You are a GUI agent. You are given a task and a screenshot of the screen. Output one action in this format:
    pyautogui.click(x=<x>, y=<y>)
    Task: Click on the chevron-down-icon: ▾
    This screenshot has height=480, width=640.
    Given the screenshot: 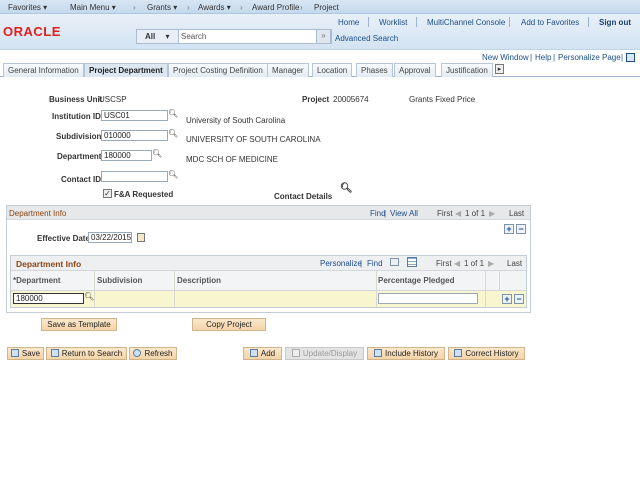 What is the action you would take?
    pyautogui.click(x=167, y=36)
    